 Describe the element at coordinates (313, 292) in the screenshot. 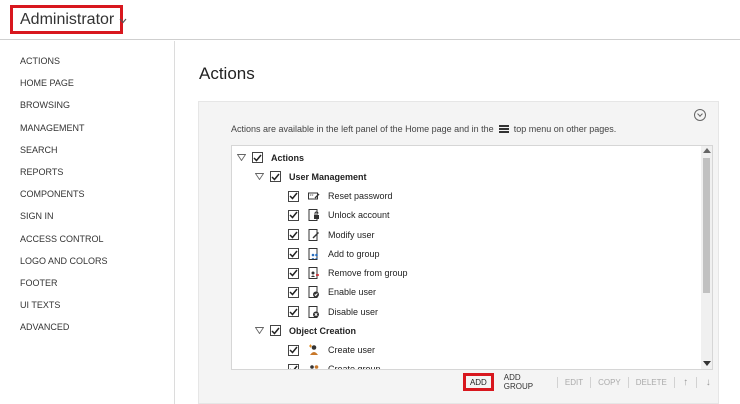

I see `enable-user-icon` at that location.